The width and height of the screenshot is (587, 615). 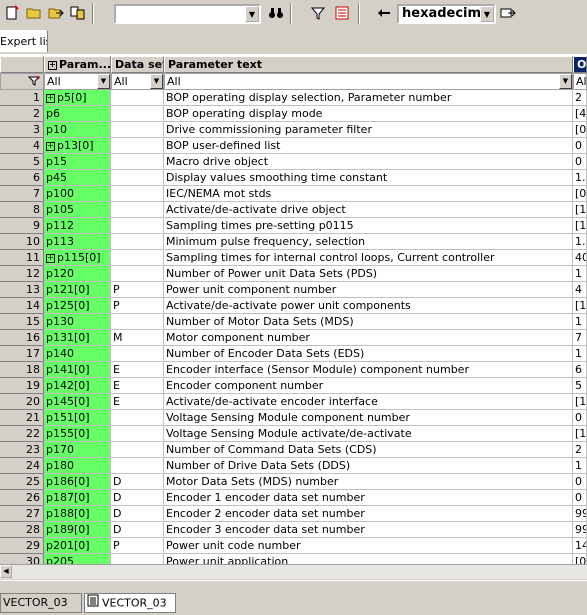 I want to click on parameter-value: 1.0, so click(x=580, y=178).